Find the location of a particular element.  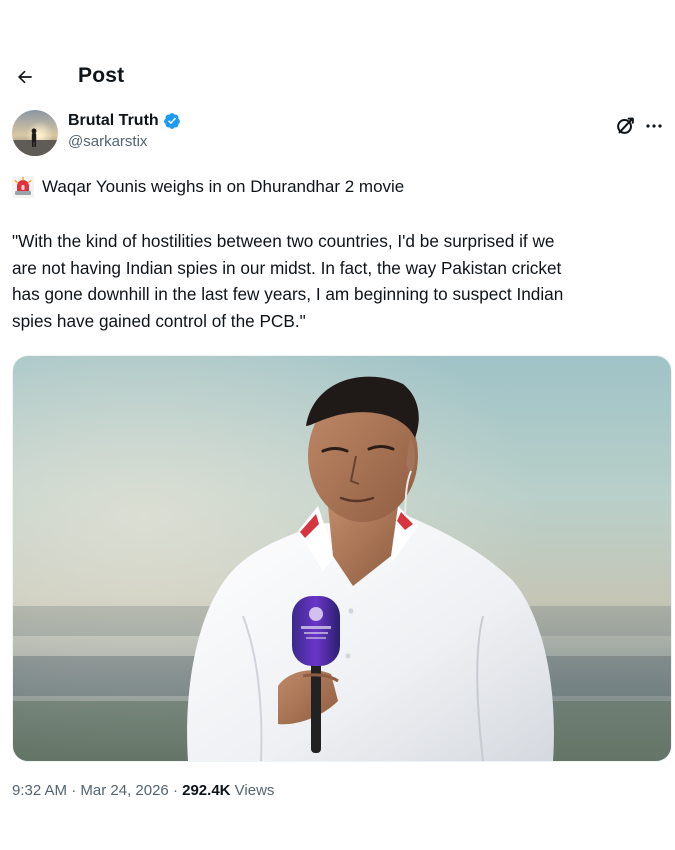

avatar-image is located at coordinates (35, 133).